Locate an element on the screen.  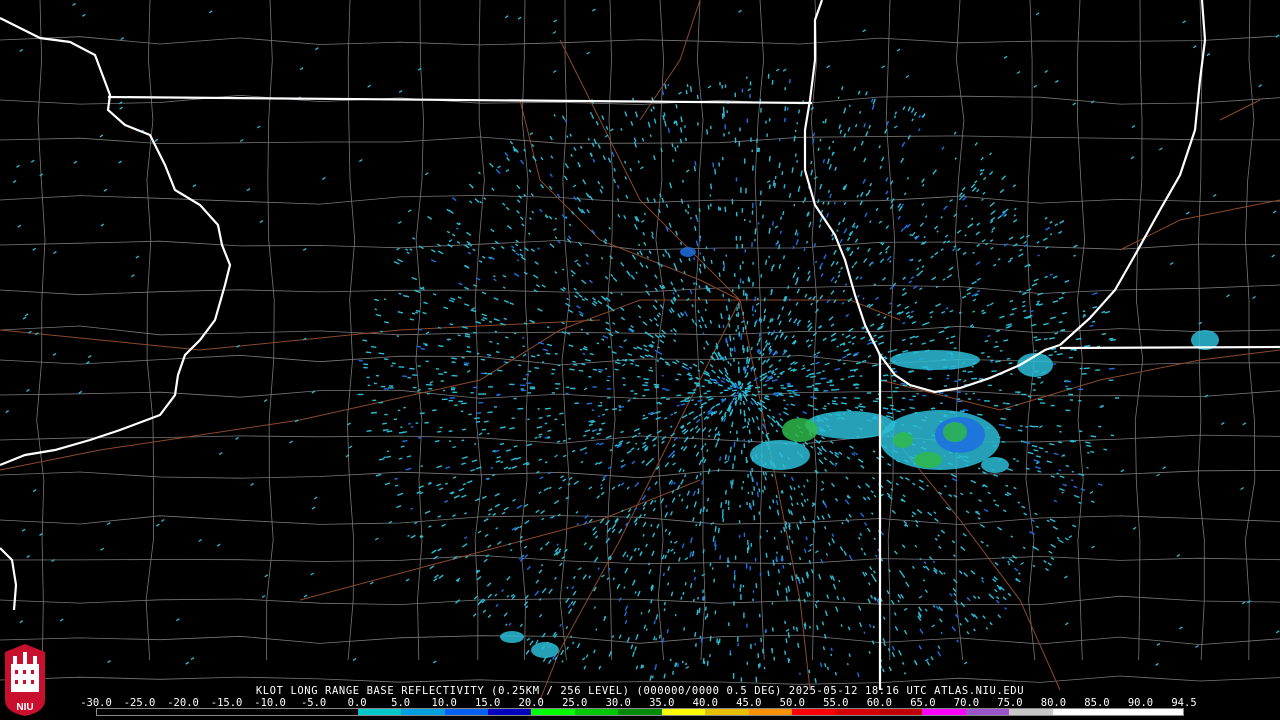
niu-logo: NIU is located at coordinates (25, 680).